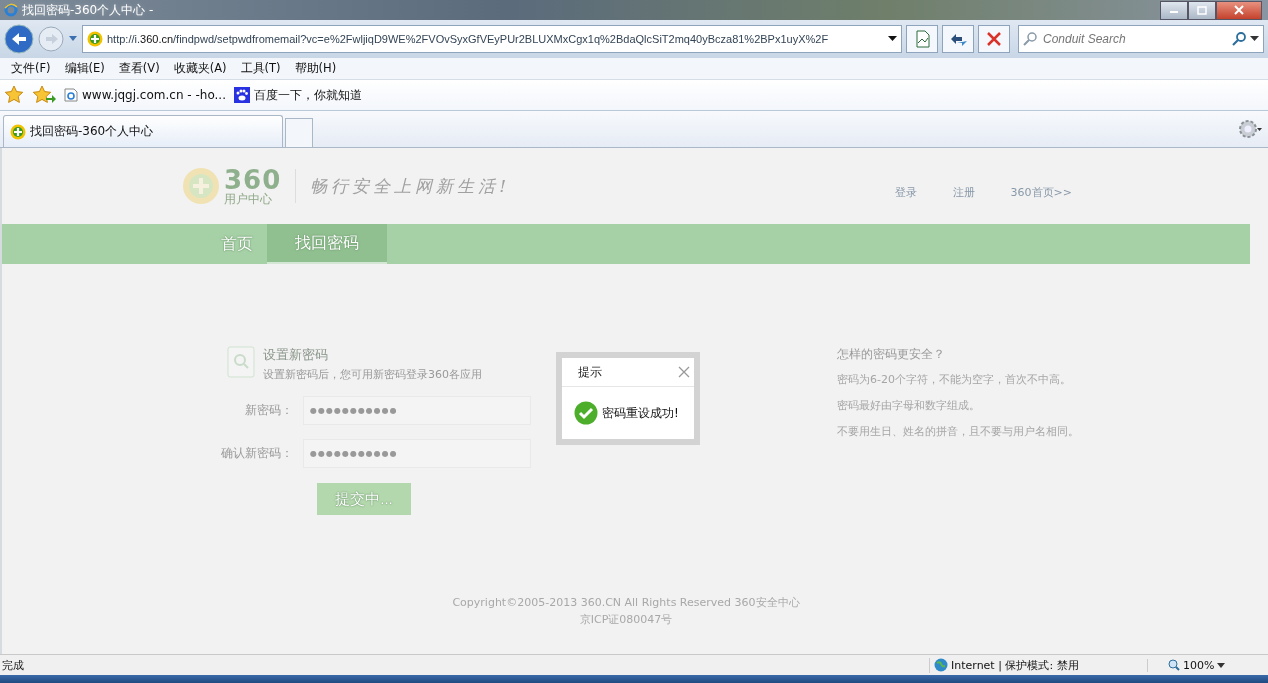 This screenshot has height=683, width=1268. What do you see at coordinates (586, 413) in the screenshot?
I see `check-icon` at bounding box center [586, 413].